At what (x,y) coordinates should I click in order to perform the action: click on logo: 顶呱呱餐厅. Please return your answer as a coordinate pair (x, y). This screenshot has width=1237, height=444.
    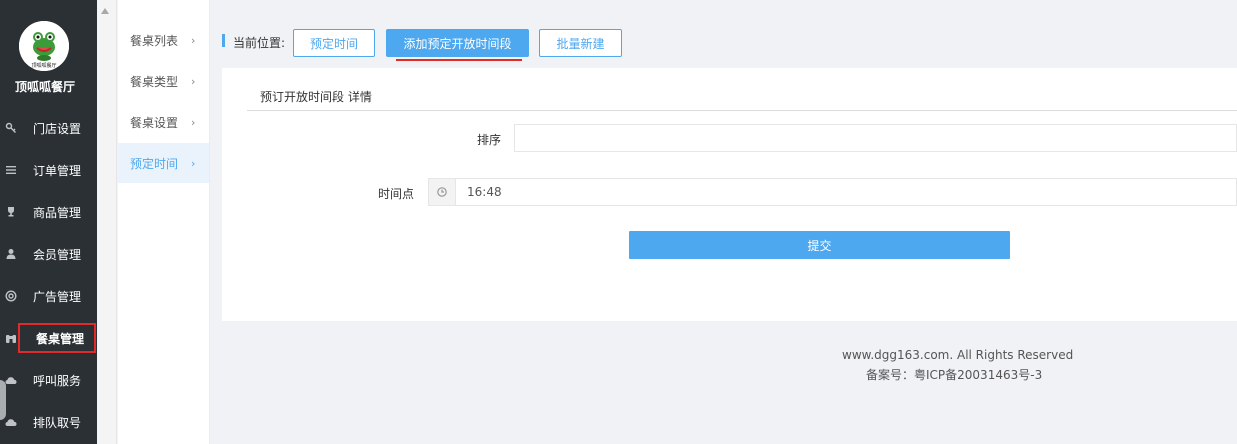
    Looking at the image, I should click on (44, 46).